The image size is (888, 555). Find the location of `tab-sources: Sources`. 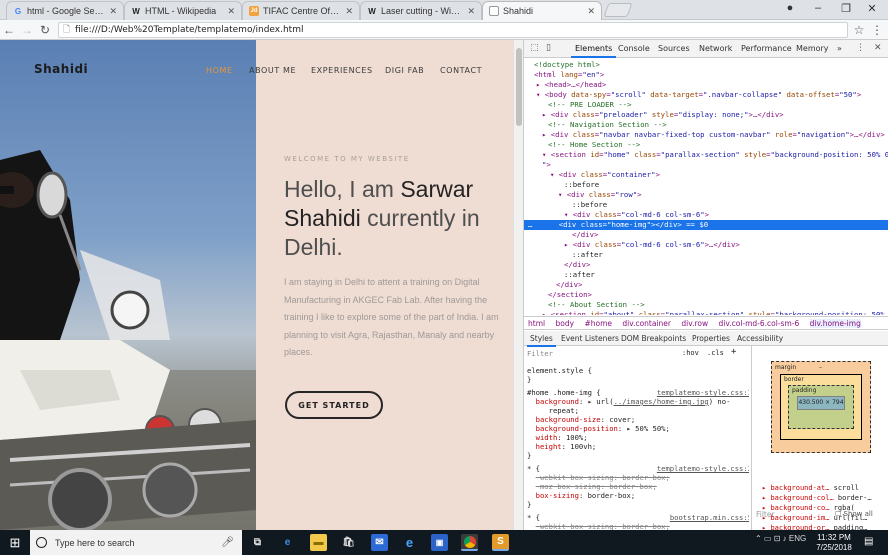

tab-sources: Sources is located at coordinates (674, 48).